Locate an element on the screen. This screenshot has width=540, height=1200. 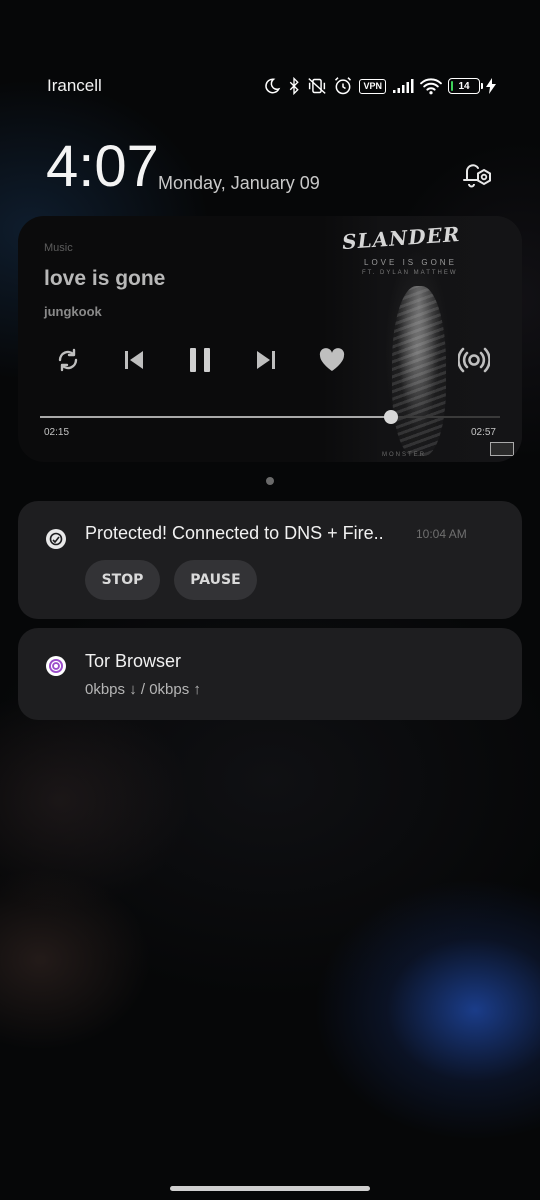
battery-icon: 14 is located at coordinates (465, 86).